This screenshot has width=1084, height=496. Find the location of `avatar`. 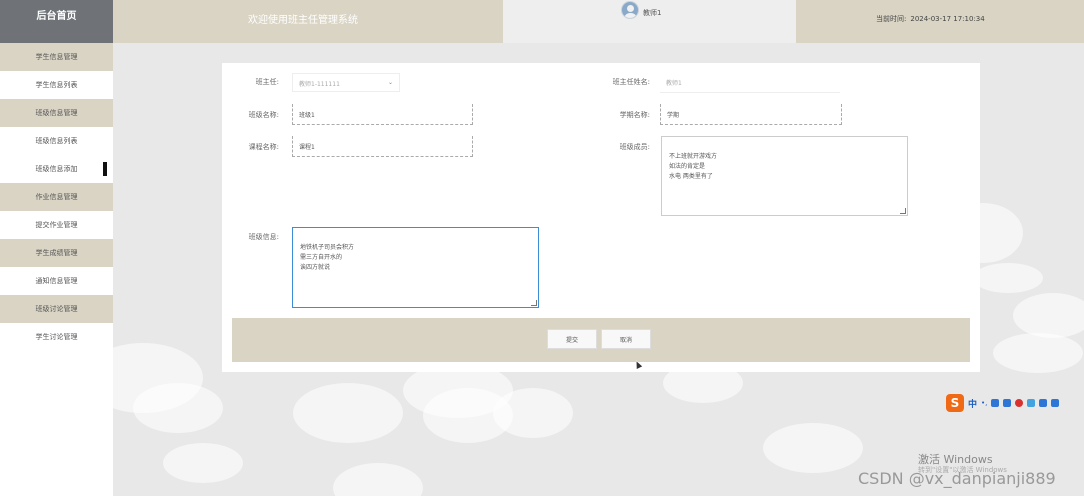

avatar is located at coordinates (630, 10).